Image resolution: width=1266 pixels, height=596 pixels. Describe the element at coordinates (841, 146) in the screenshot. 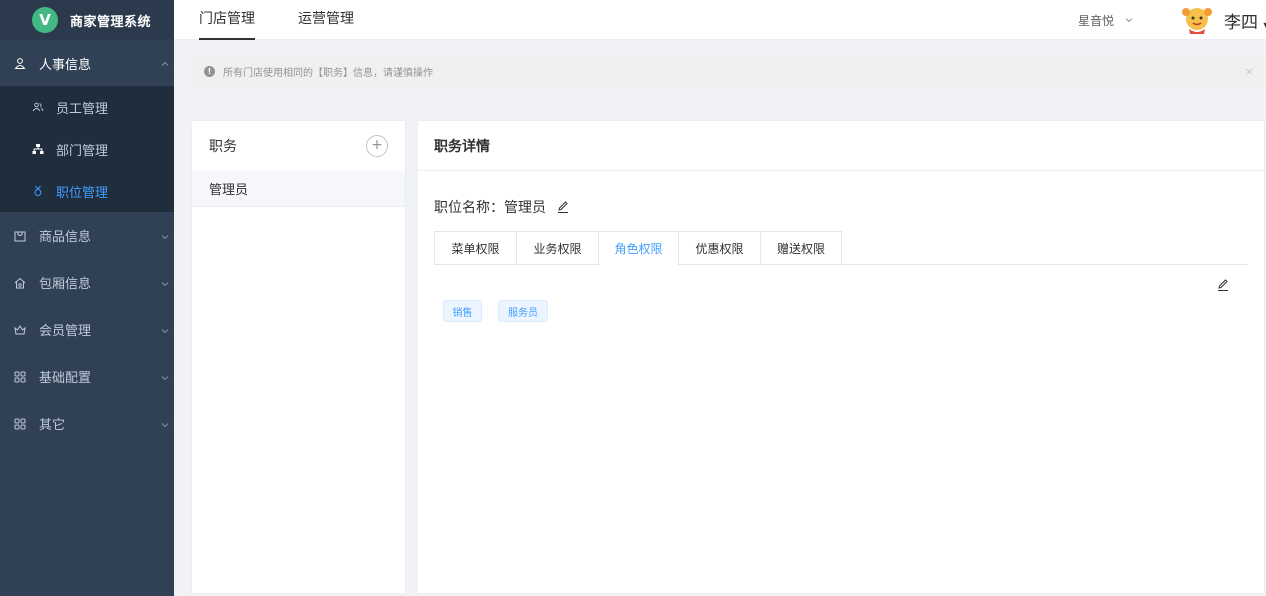

I see `panel-title: 职务详情` at that location.